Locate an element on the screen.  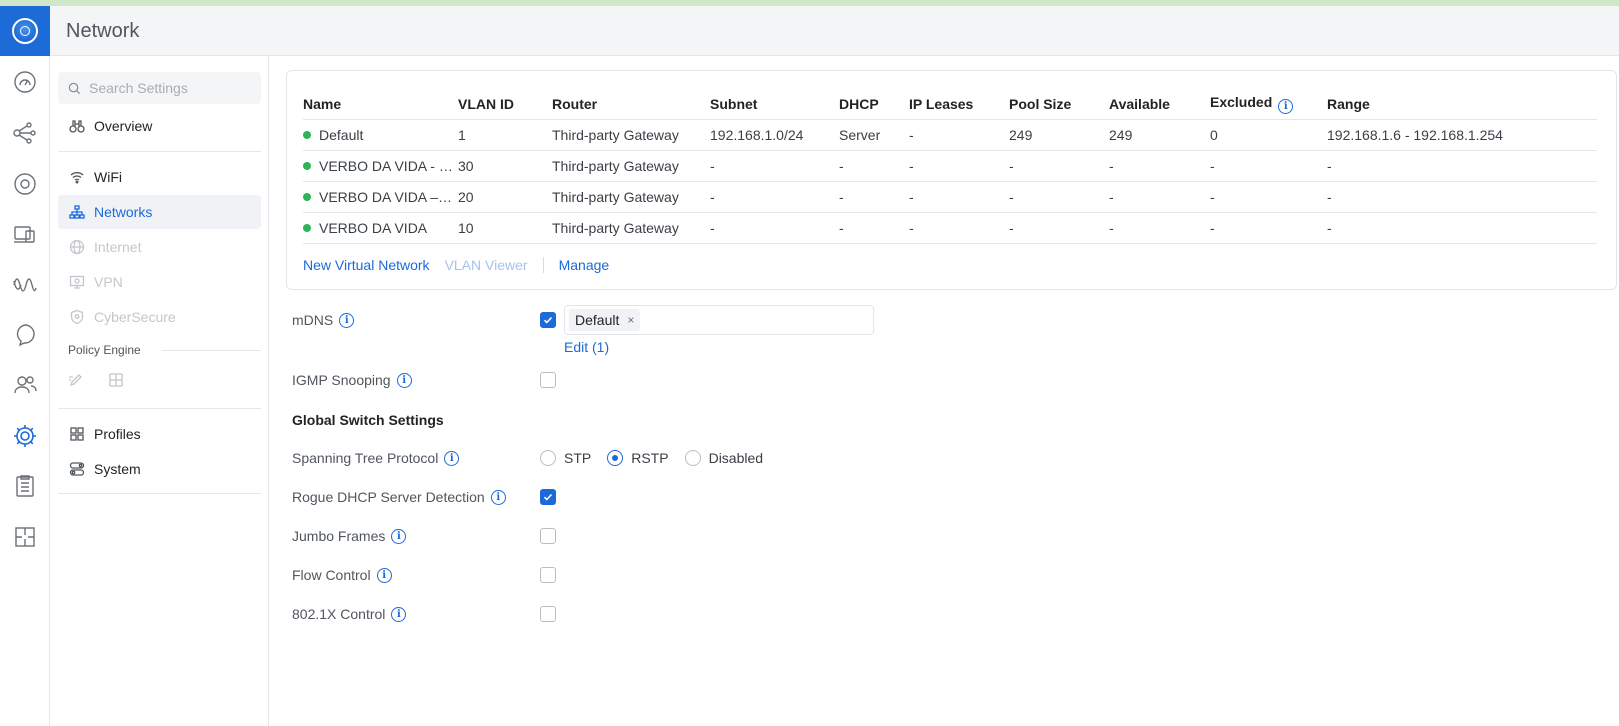
cell: 192.168.1.0/24 is located at coordinates (774, 135).